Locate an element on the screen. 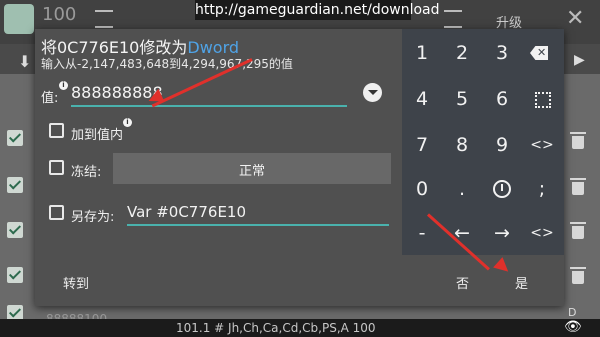 The height and width of the screenshot is (337, 600). no-button: 否 is located at coordinates (462, 282).